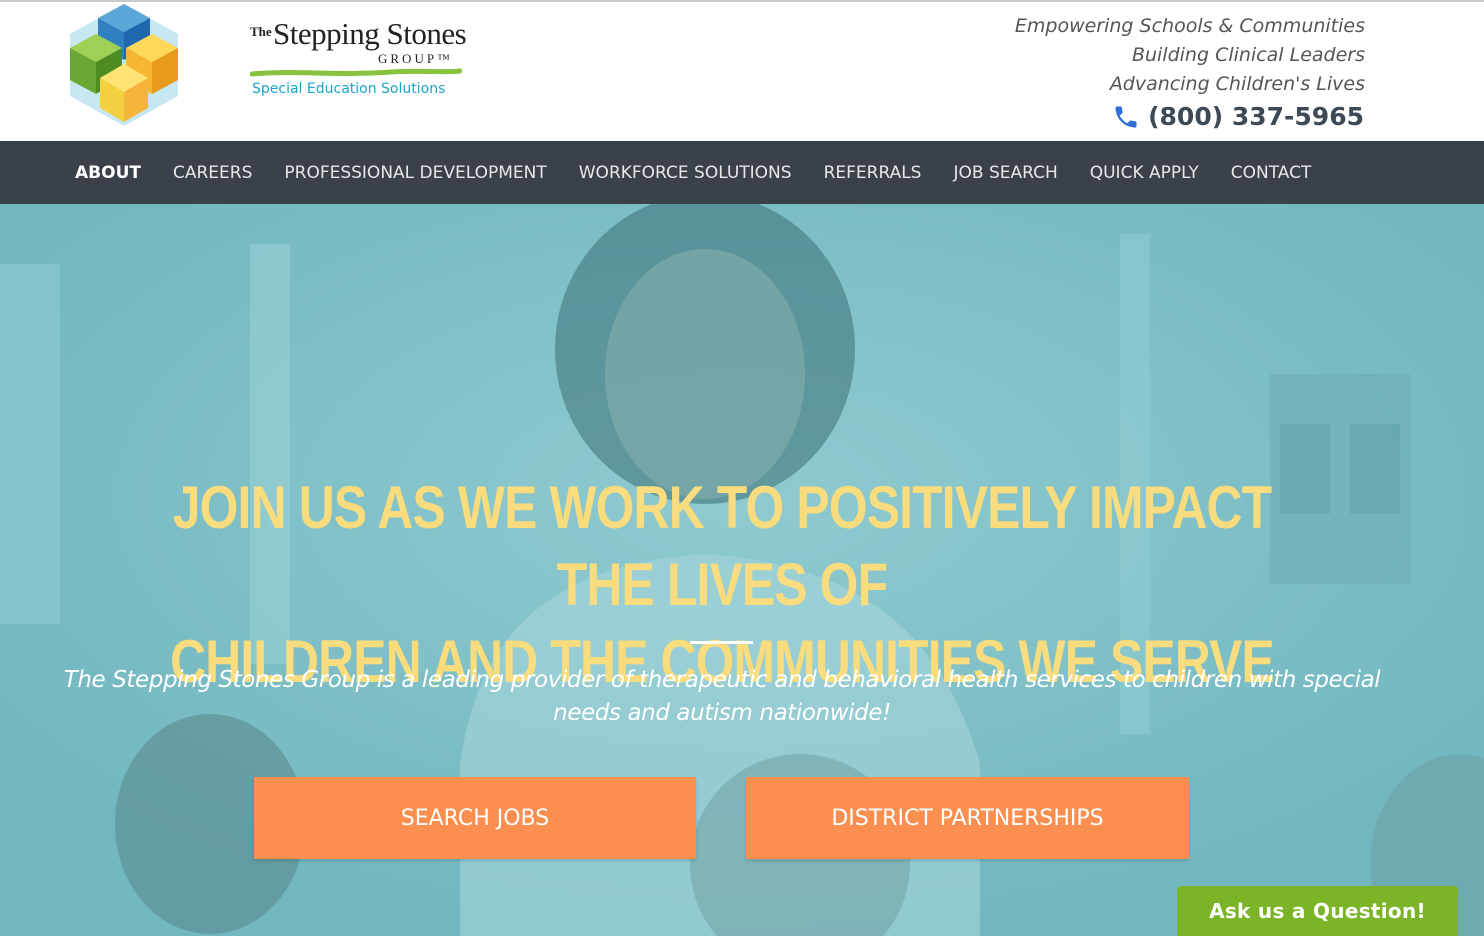  Describe the element at coordinates (370, 33) in the screenshot. I see `logo-name: Stepping Stones` at that location.